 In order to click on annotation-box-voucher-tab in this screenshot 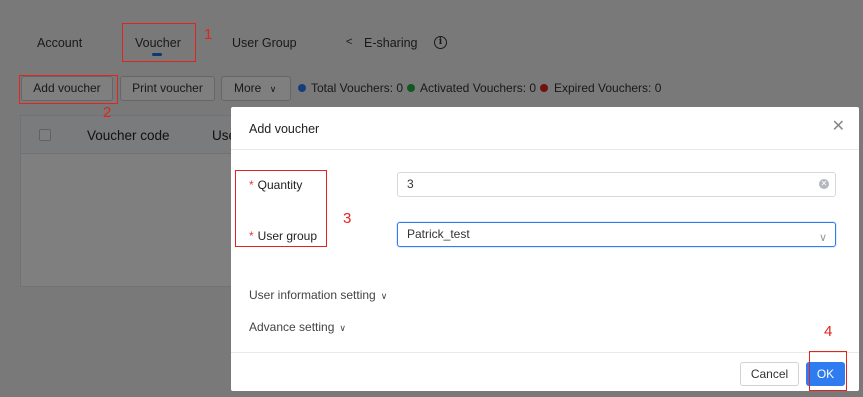, I will do `click(159, 42)`.